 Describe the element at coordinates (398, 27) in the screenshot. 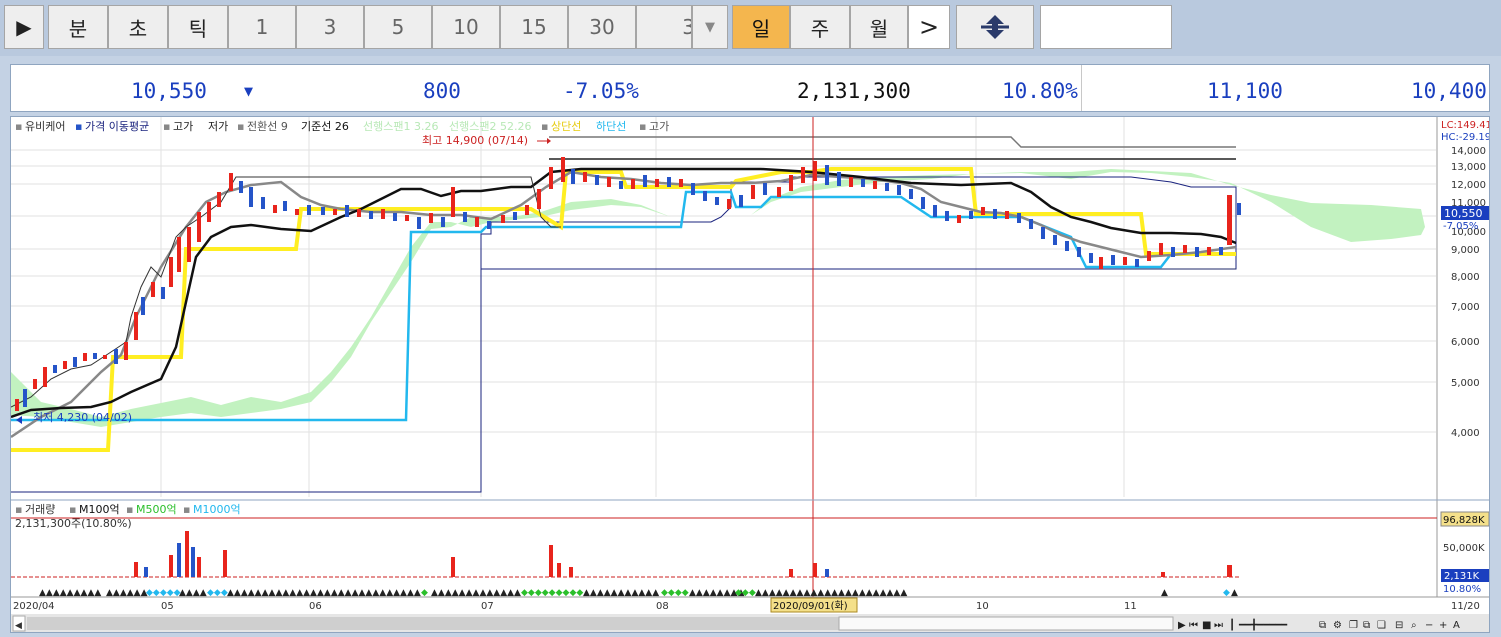

I see `interval-5-button: 5` at that location.